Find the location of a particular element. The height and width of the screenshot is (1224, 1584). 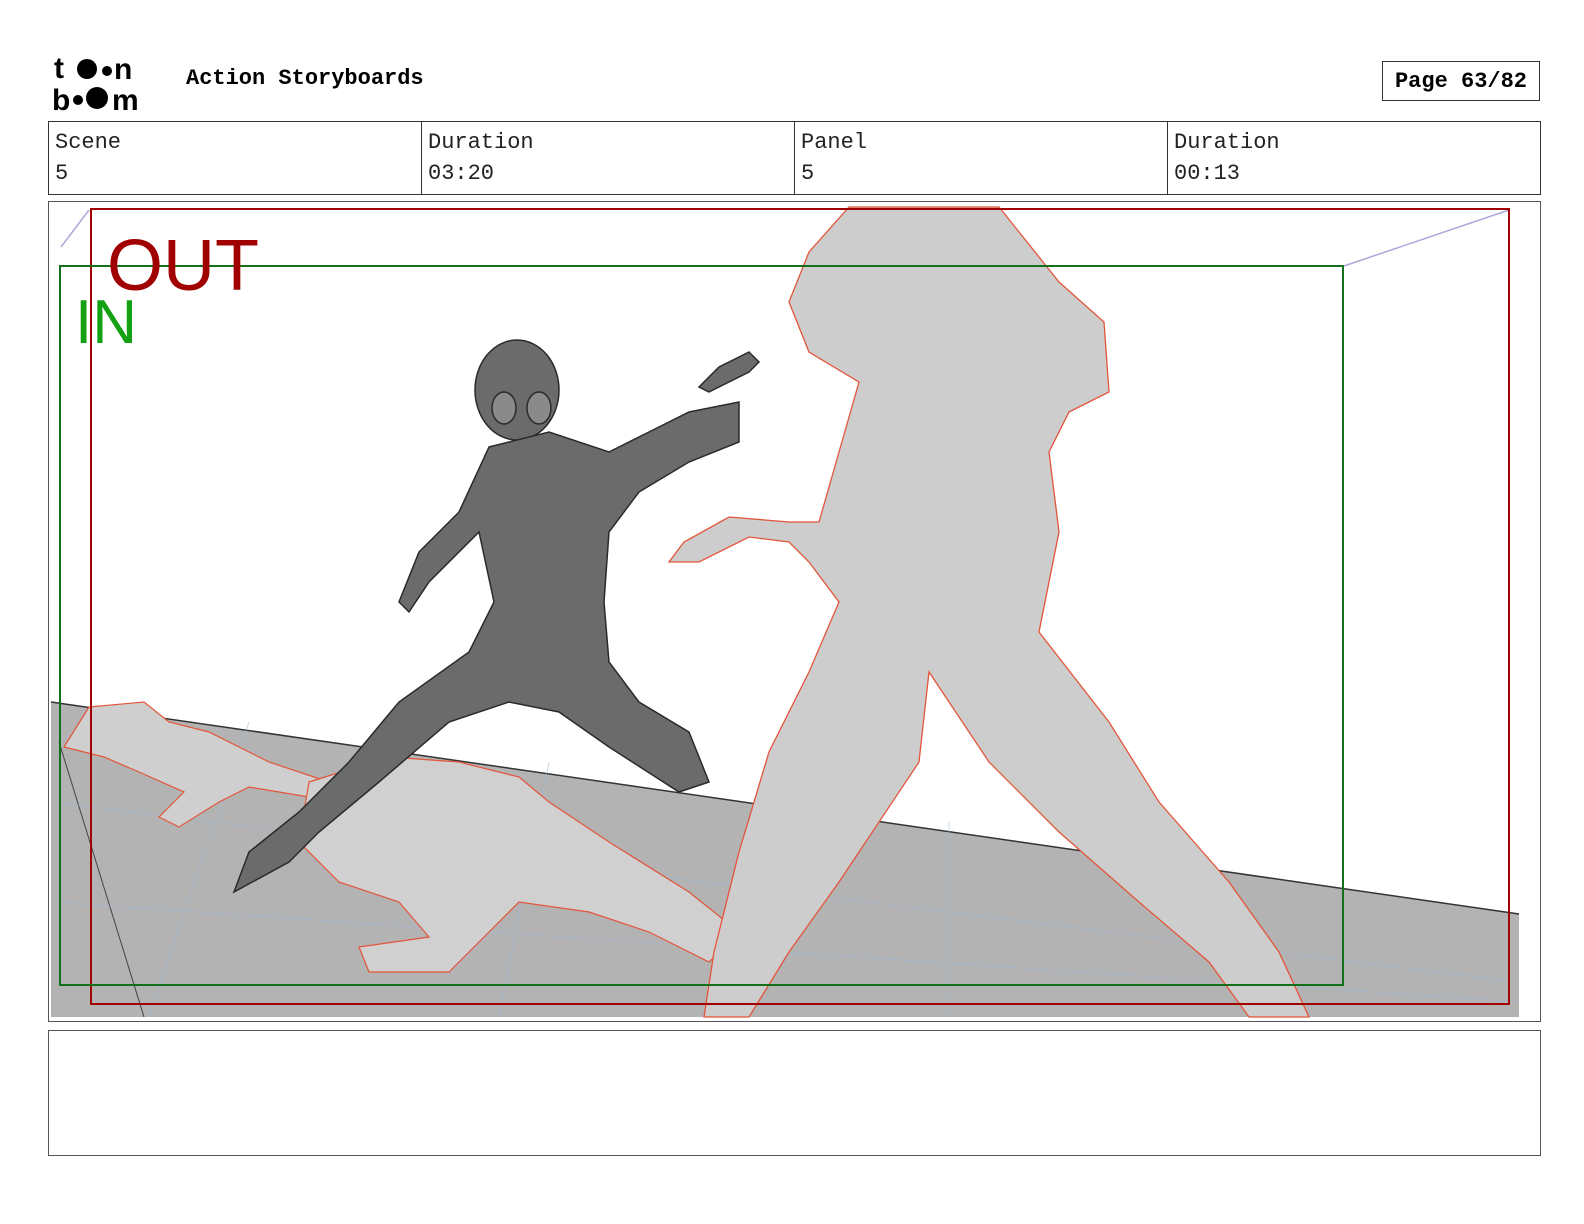

svg-text: t is located at coordinates (59, 68).